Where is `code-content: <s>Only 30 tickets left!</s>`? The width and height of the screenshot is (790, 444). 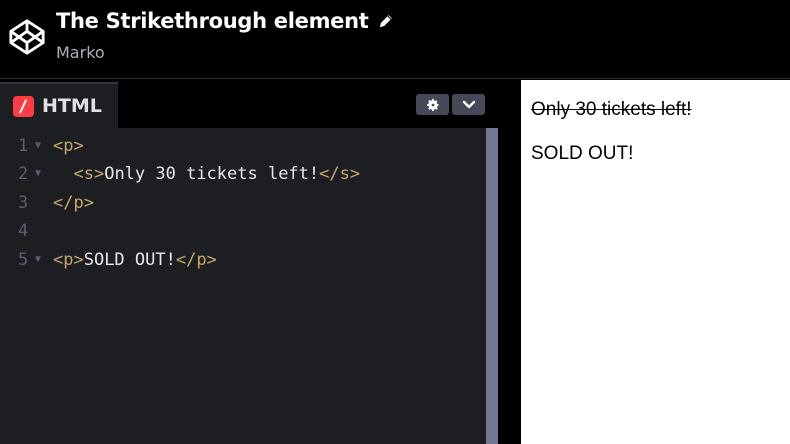 code-content: <s>Only 30 tickets left!</s> is located at coordinates (206, 174).